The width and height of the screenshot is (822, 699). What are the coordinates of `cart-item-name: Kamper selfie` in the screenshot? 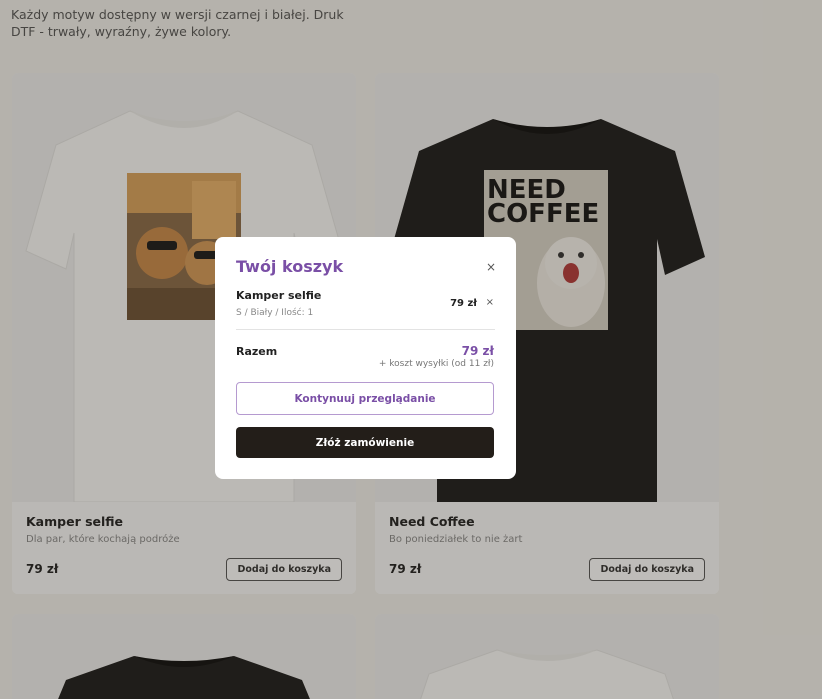 It's located at (279, 295).